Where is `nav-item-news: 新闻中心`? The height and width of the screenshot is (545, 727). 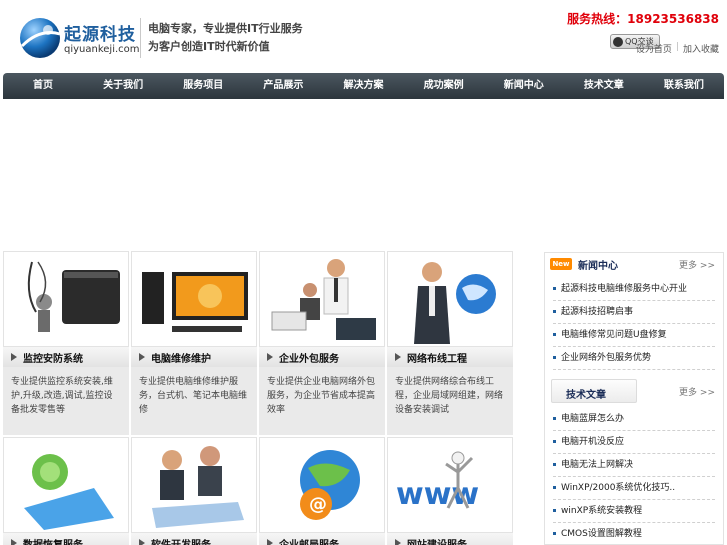
nav-item-news: 新闻中心 is located at coordinates (524, 86).